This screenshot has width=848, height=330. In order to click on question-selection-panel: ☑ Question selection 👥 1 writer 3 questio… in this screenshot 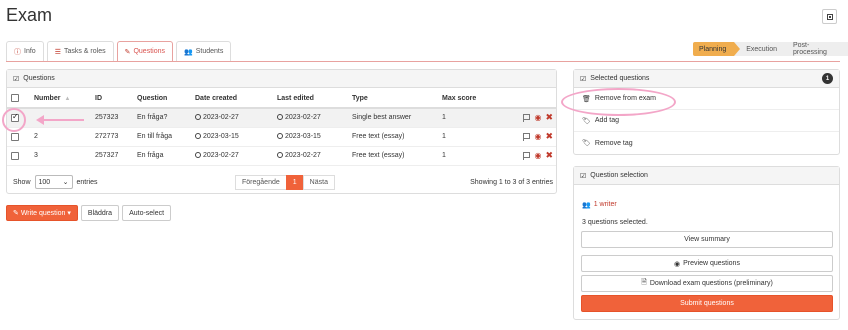, I will do `click(706, 243)`.